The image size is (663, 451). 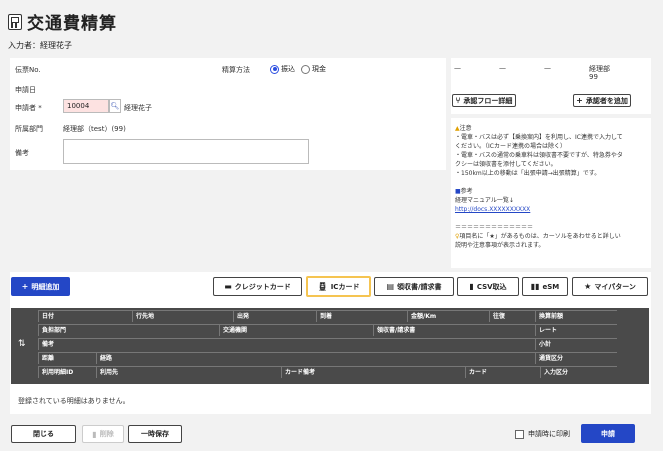 What do you see at coordinates (338, 286) in the screenshot?
I see `ic-card-button: 🚆︎ ICカード` at bounding box center [338, 286].